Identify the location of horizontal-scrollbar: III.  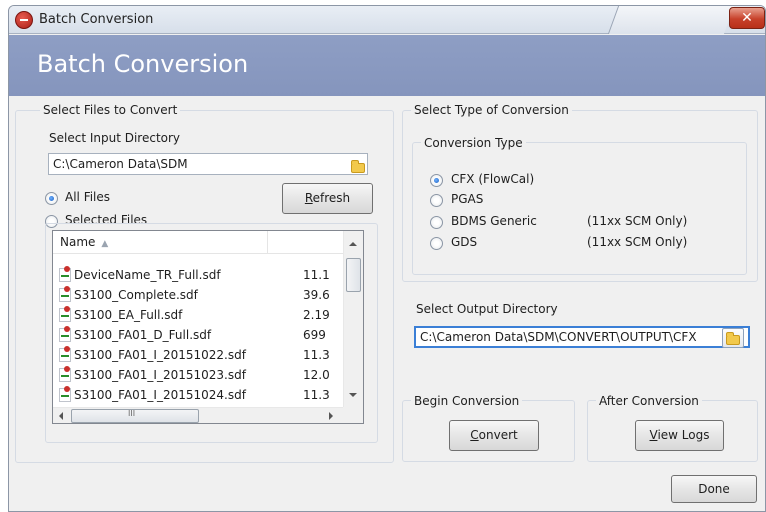
(198, 415).